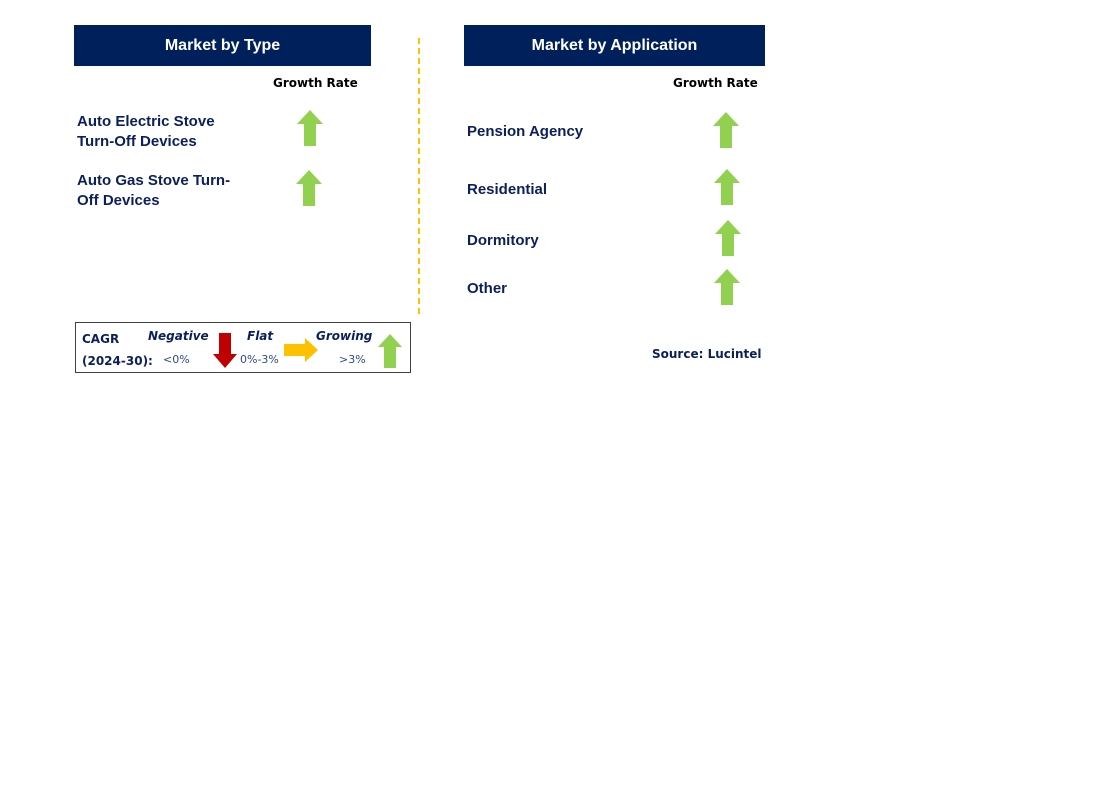 The image size is (1106, 797). What do you see at coordinates (487, 288) in the screenshot?
I see `application-item-label: Other` at bounding box center [487, 288].